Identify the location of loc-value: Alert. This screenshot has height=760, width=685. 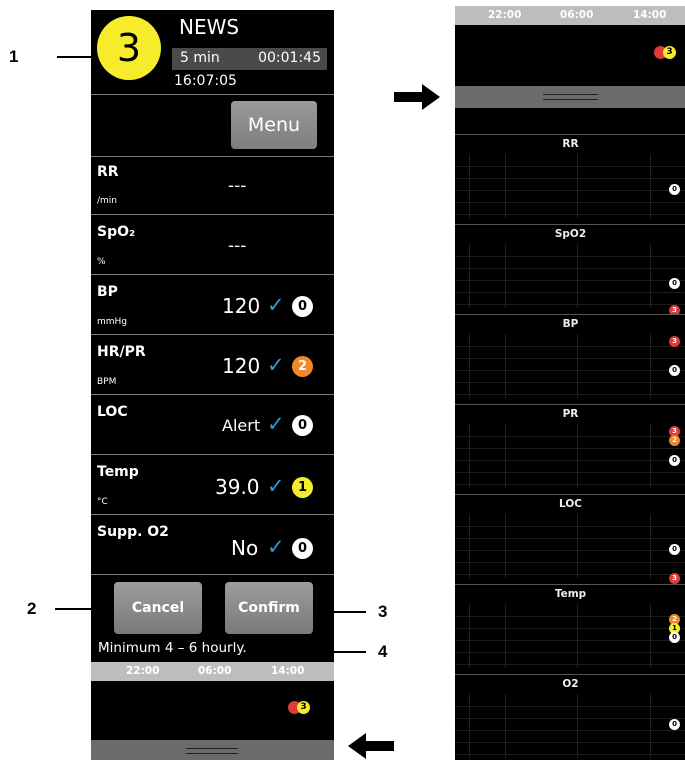
(241, 425).